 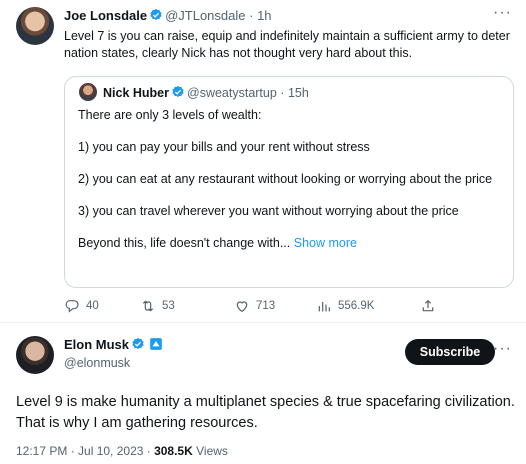 I want to click on quote-avatar, so click(x=88, y=92).